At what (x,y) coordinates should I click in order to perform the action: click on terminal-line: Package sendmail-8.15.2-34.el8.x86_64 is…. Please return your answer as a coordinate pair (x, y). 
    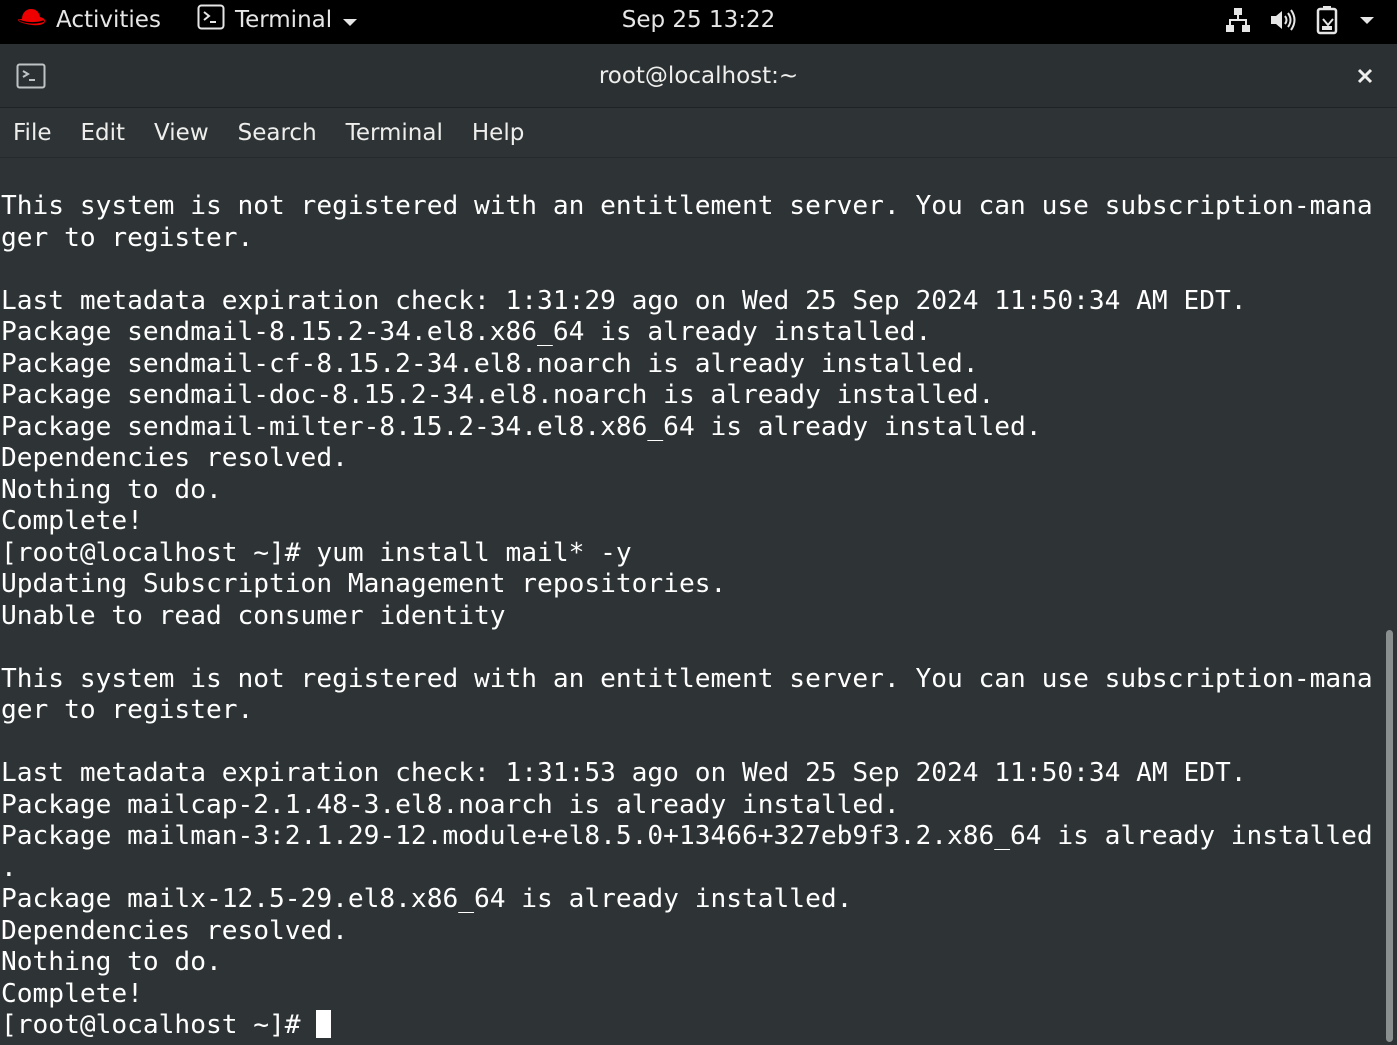
    Looking at the image, I should click on (466, 332).